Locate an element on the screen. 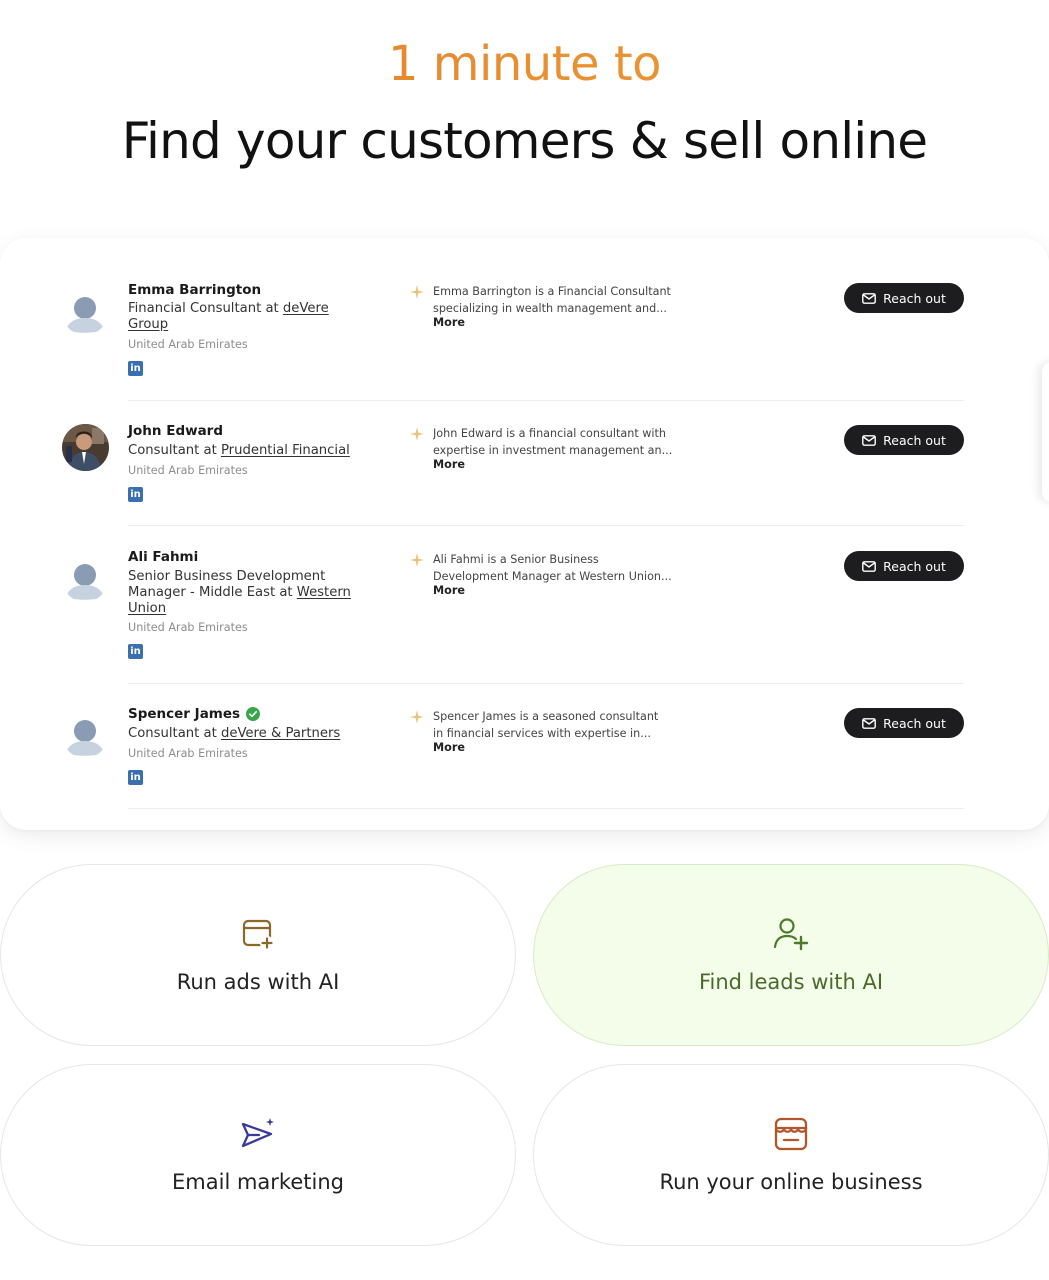  feature-run-ads-button: Run ads with AI is located at coordinates (258, 955).